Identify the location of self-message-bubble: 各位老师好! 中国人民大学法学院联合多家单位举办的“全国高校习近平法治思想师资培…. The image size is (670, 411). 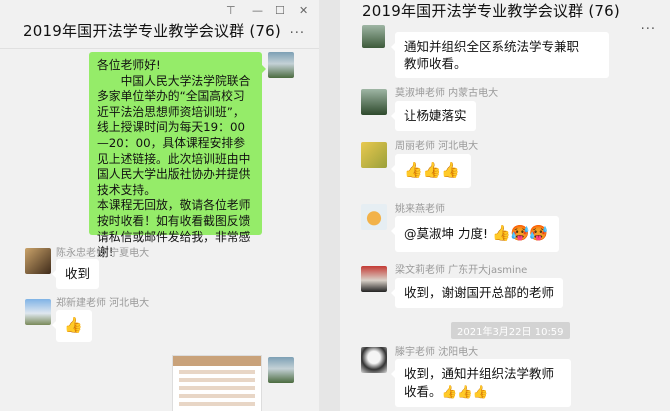
(177, 155).